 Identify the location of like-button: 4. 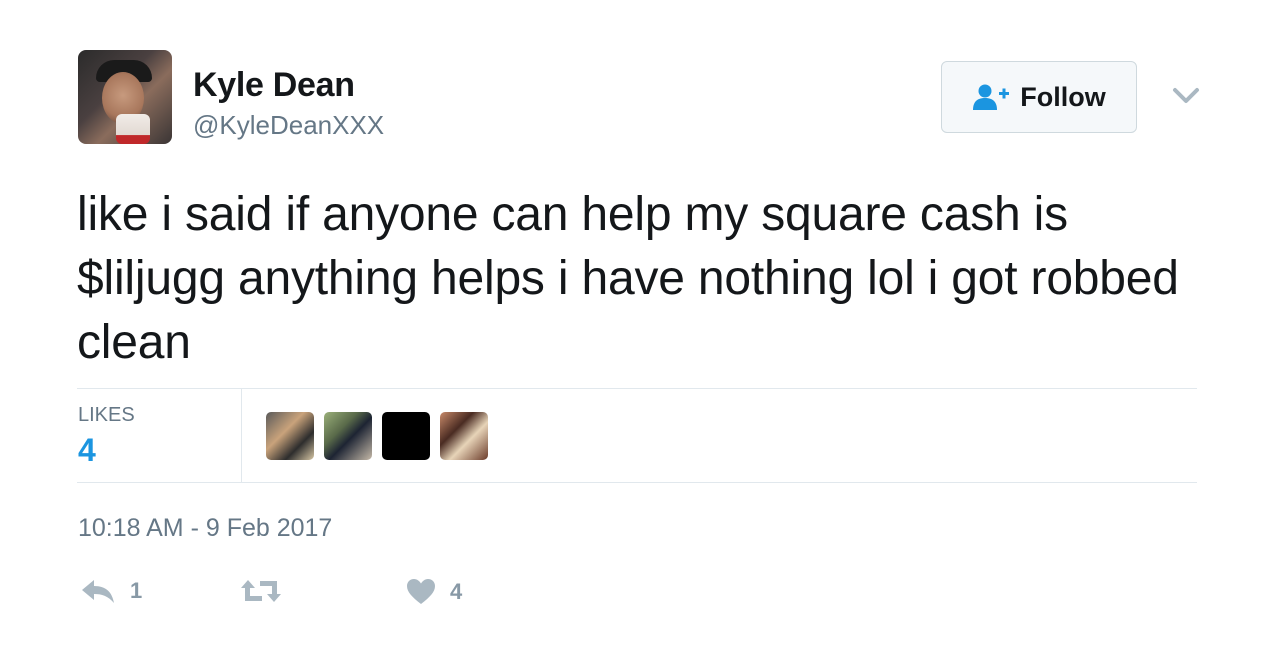
(434, 591).